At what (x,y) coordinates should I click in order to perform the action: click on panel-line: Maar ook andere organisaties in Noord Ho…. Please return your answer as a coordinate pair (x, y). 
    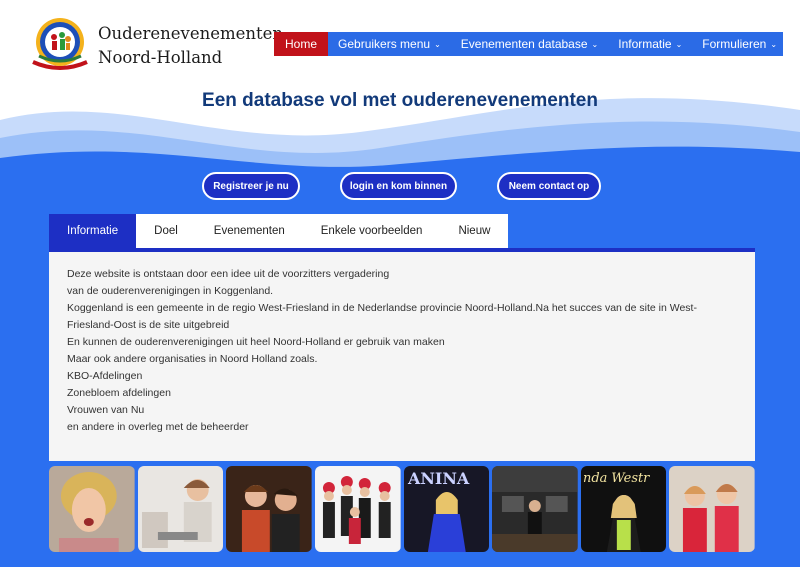
    Looking at the image, I should click on (192, 359).